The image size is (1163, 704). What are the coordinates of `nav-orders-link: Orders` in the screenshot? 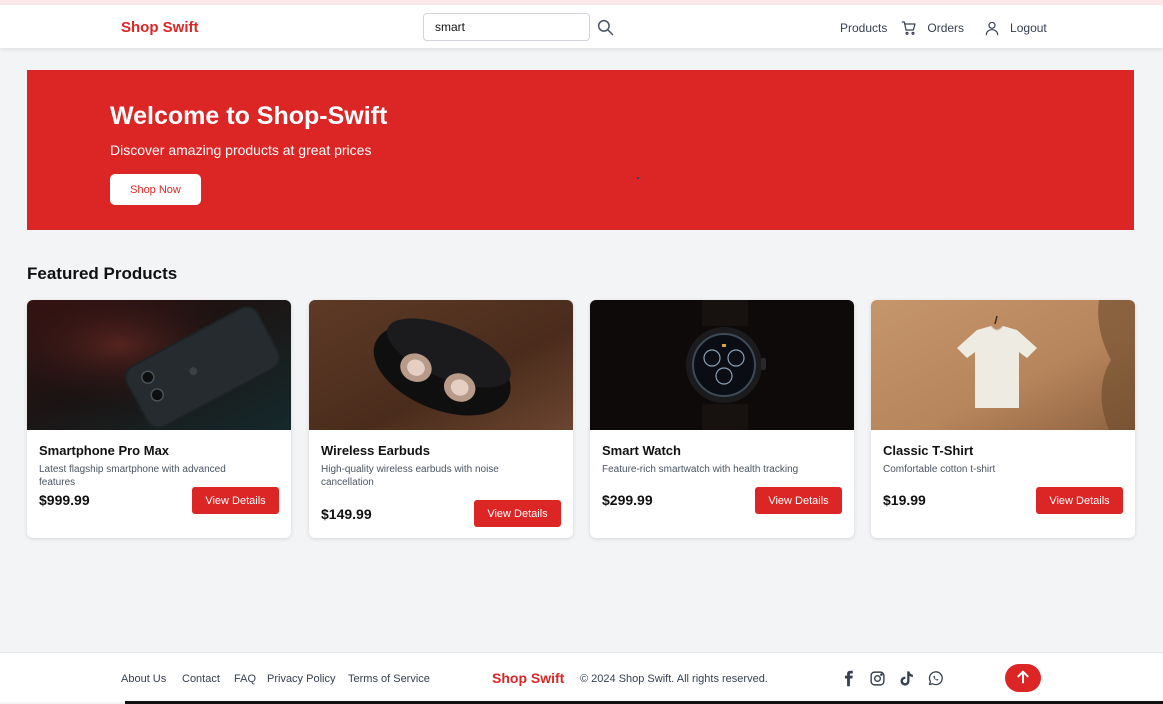 It's located at (945, 28).